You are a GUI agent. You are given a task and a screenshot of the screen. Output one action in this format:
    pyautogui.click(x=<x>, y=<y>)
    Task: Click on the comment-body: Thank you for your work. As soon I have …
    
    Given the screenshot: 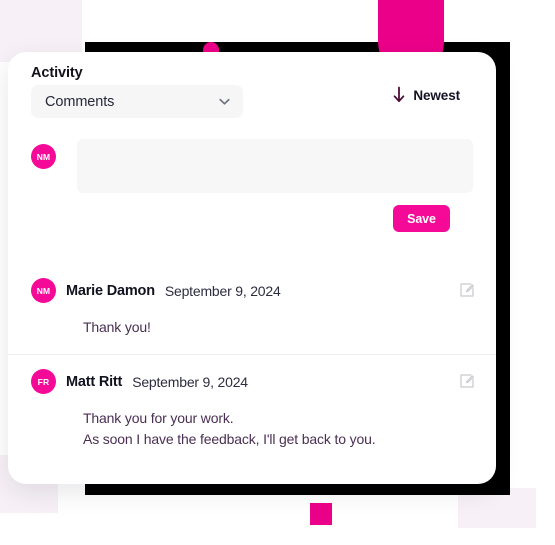 What is the action you would take?
    pyautogui.click(x=229, y=428)
    